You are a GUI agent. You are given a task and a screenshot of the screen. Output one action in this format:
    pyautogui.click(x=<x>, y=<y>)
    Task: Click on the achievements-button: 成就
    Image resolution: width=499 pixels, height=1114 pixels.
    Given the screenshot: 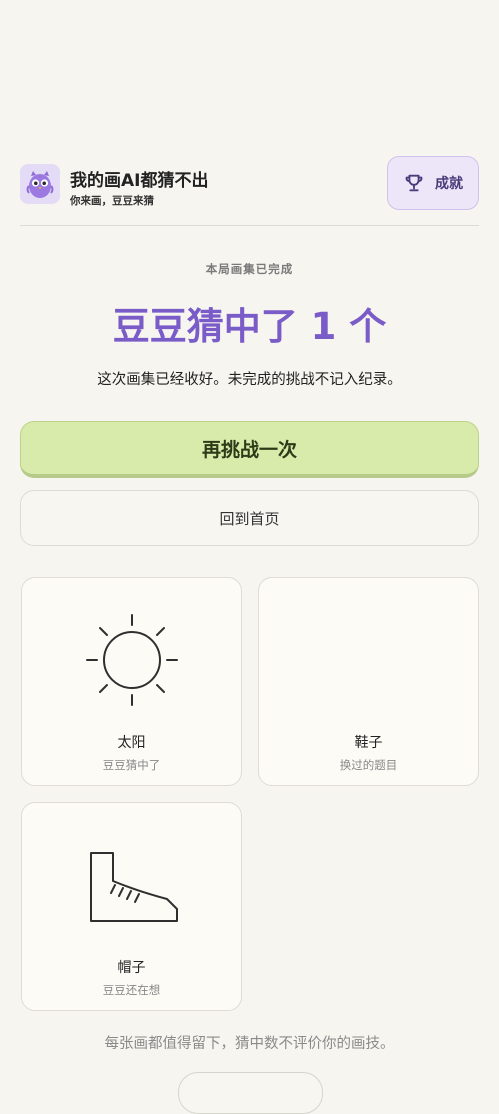 What is the action you would take?
    pyautogui.click(x=433, y=183)
    